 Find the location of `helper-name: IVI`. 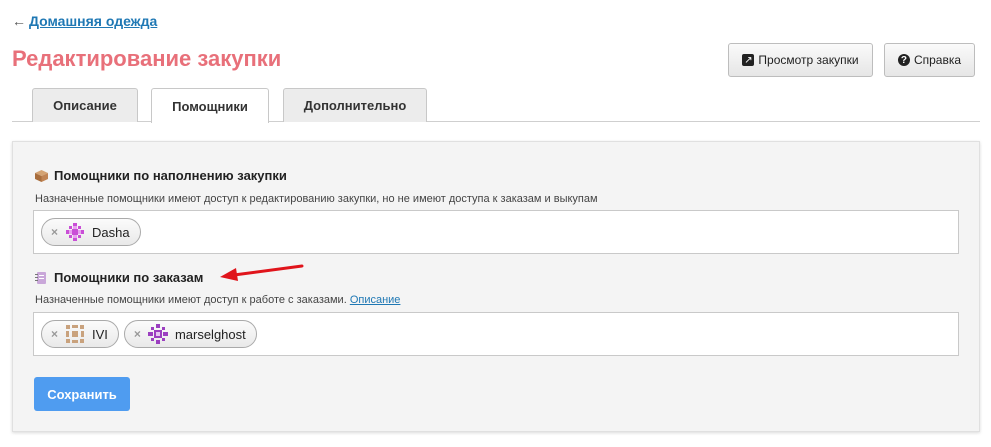

helper-name: IVI is located at coordinates (100, 334).